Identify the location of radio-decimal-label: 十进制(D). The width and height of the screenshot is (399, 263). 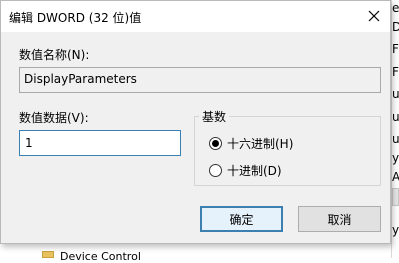
(254, 171).